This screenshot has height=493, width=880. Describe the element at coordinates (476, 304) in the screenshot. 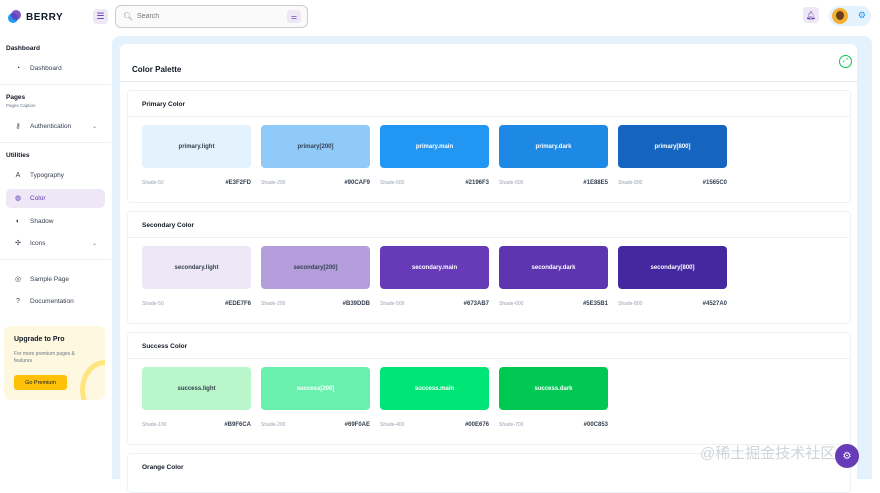

I see `hex-value: #673AB7` at that location.